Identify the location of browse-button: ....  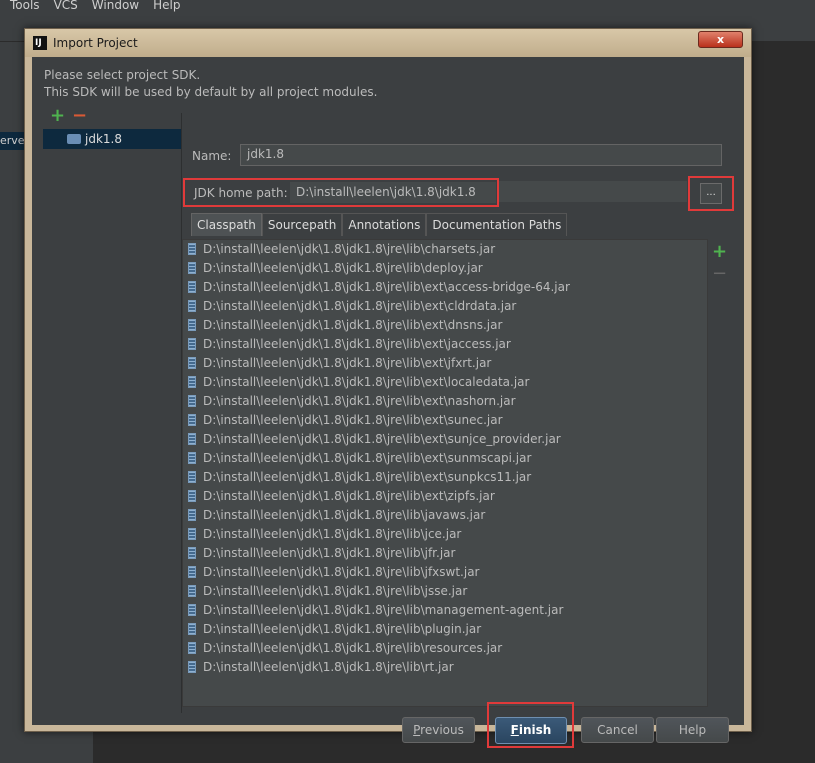
(711, 193).